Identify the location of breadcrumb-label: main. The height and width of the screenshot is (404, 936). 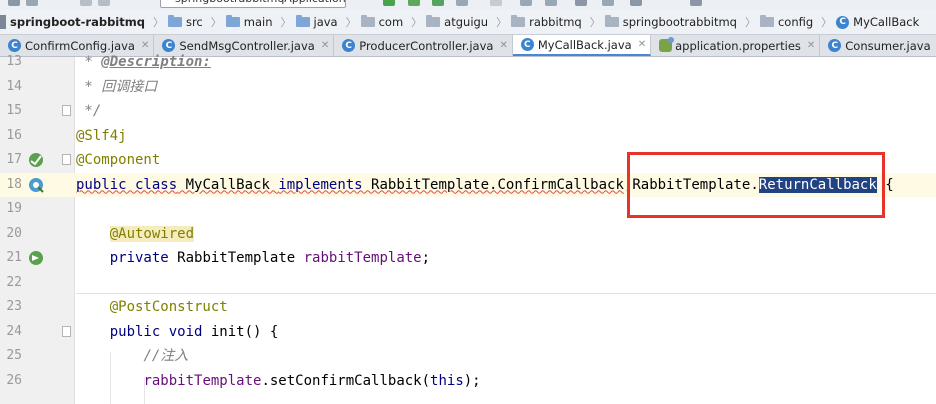
(258, 22).